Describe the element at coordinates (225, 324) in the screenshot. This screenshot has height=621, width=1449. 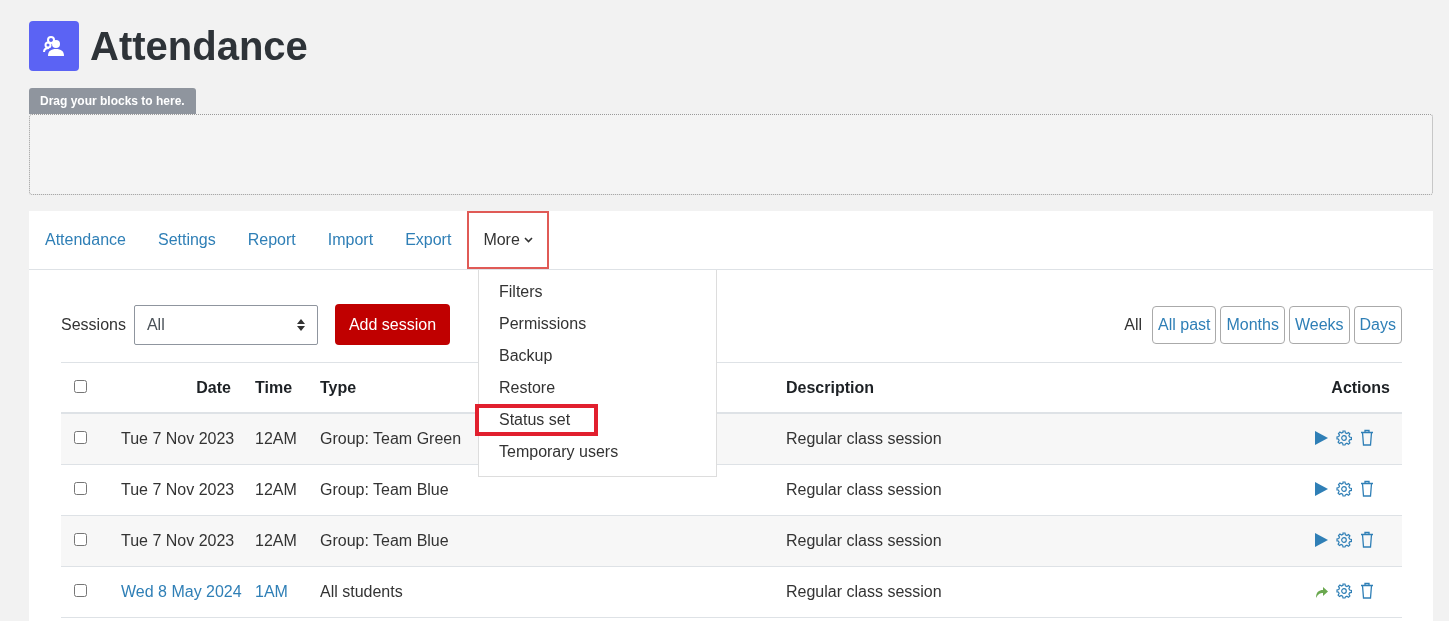
I see `sessions-select: All` at that location.